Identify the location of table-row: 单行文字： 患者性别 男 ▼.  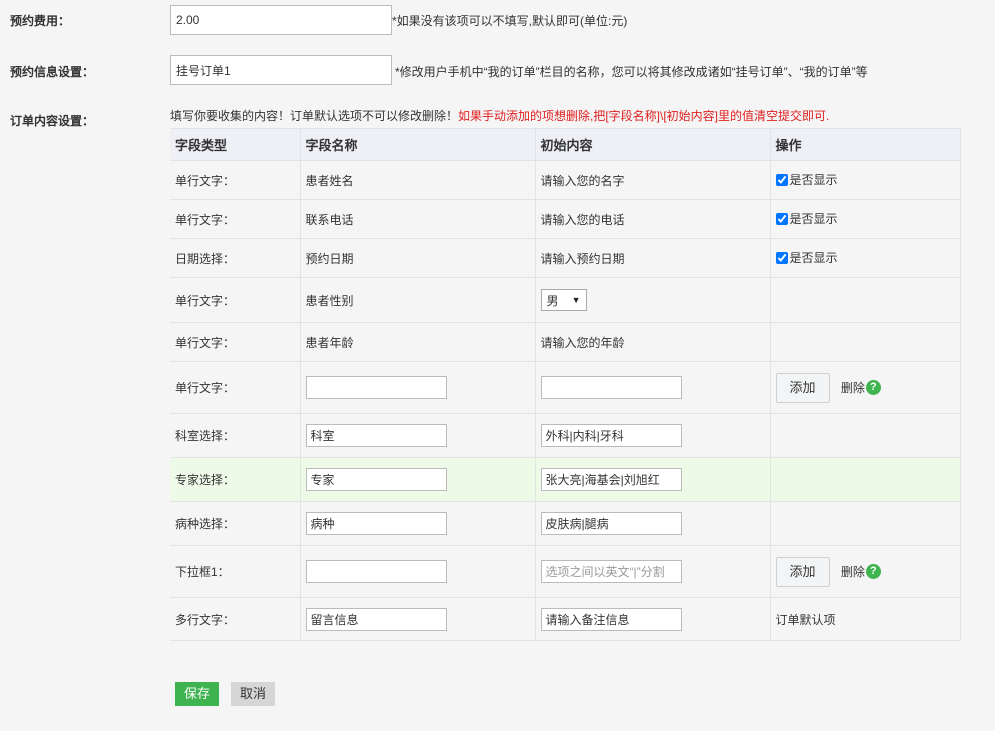
(565, 300).